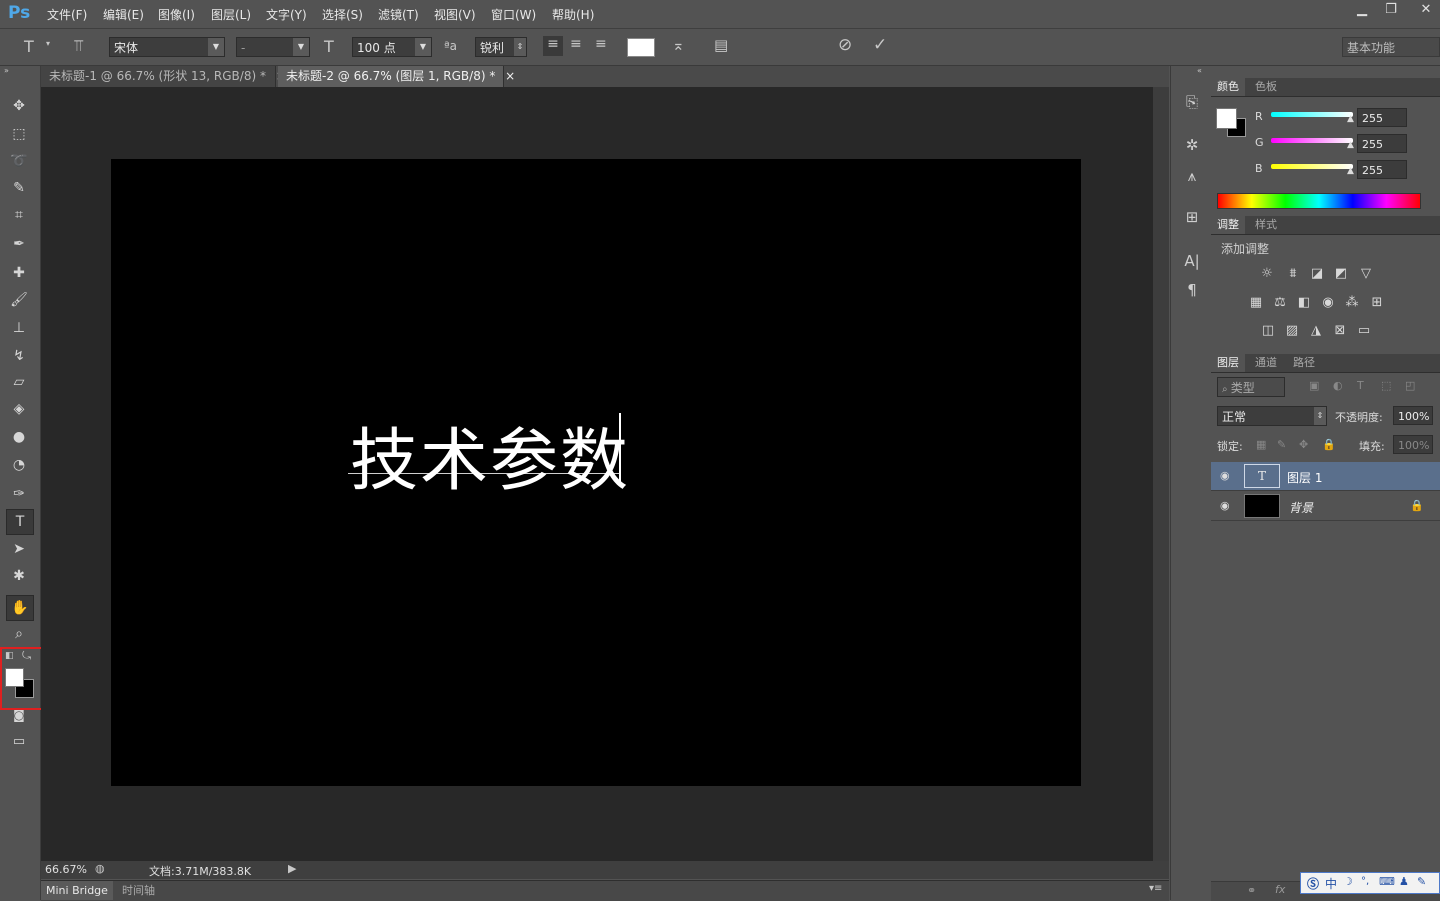 Image resolution: width=1440 pixels, height=901 pixels. What do you see at coordinates (1266, 225) in the screenshot?
I see `tab-styles: 样式` at bounding box center [1266, 225].